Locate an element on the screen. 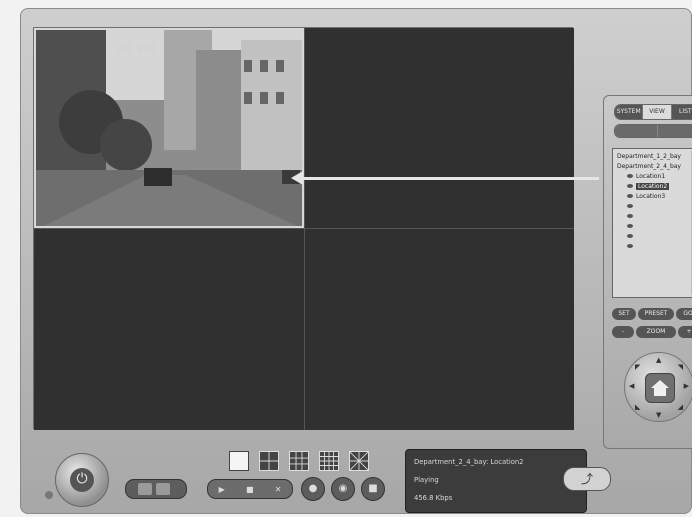 Image resolution: width=692 pixels, height=517 pixels. panel-tab-group: SYSTEM VIEW LIST is located at coordinates (653, 112).